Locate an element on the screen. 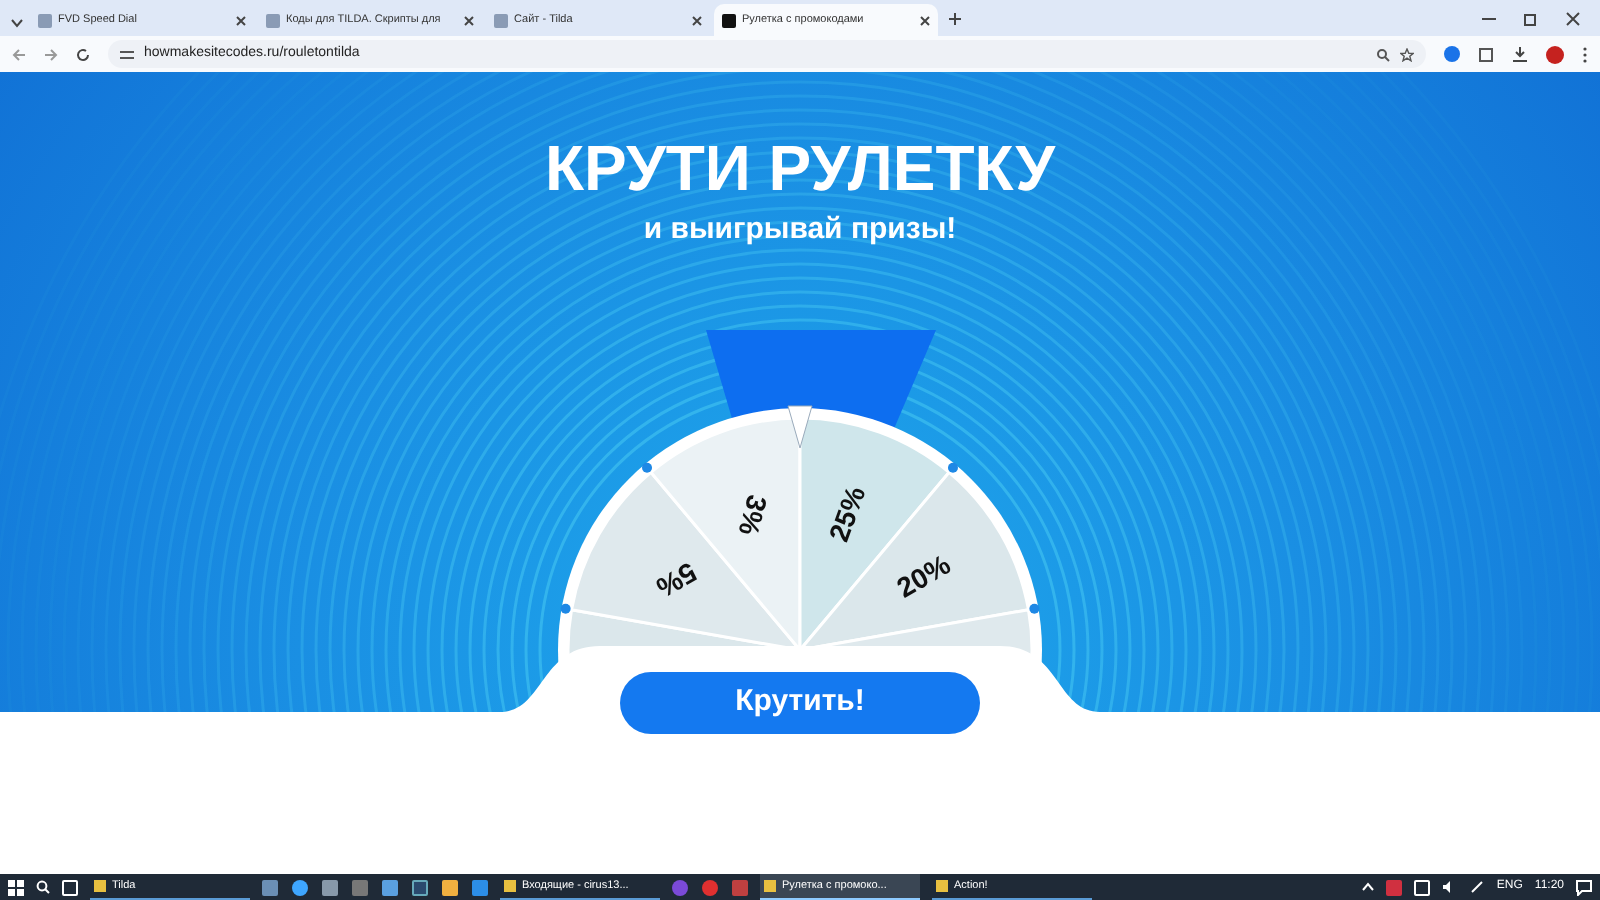 Image resolution: width=1600 pixels, height=900 pixels. code-editor-icon is located at coordinates (480, 887).